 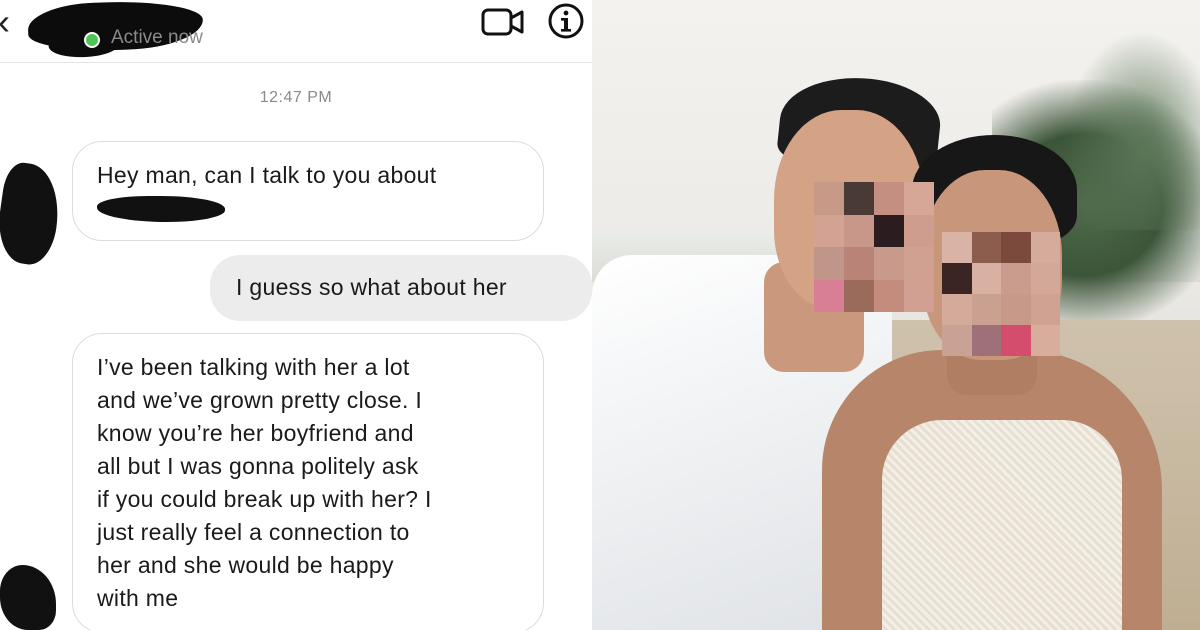 What do you see at coordinates (253, 367) in the screenshot?
I see `message-line: I’ve been talking with her a lot` at bounding box center [253, 367].